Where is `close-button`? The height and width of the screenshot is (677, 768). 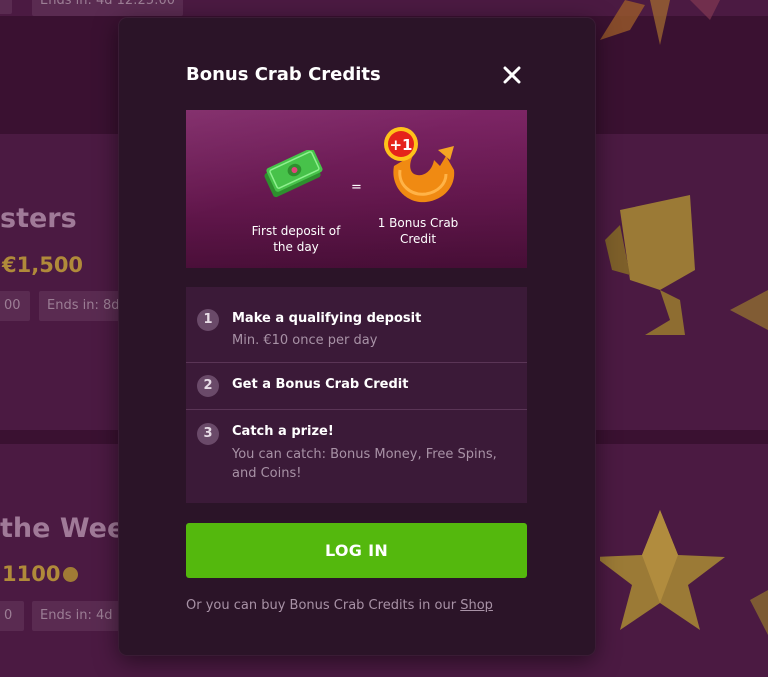
close-button is located at coordinates (512, 75).